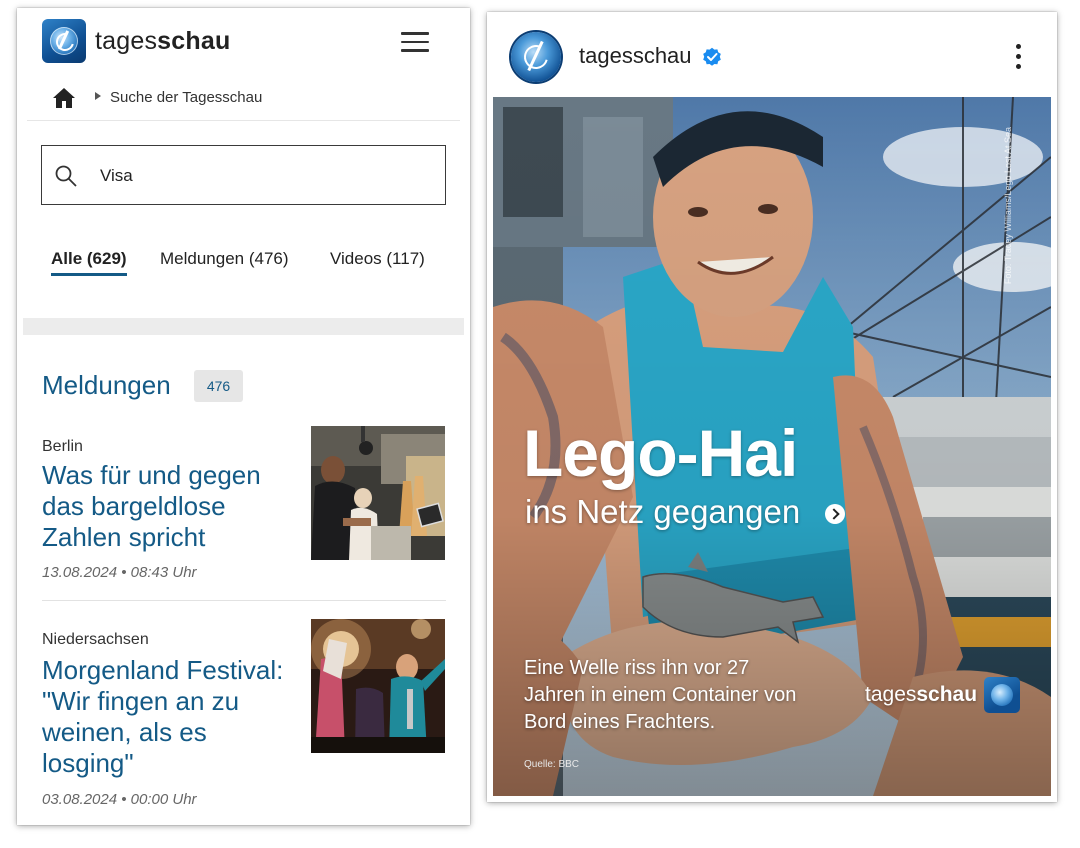 This screenshot has width=1080, height=848. What do you see at coordinates (106, 385) in the screenshot?
I see `section-title: Meldungen` at bounding box center [106, 385].